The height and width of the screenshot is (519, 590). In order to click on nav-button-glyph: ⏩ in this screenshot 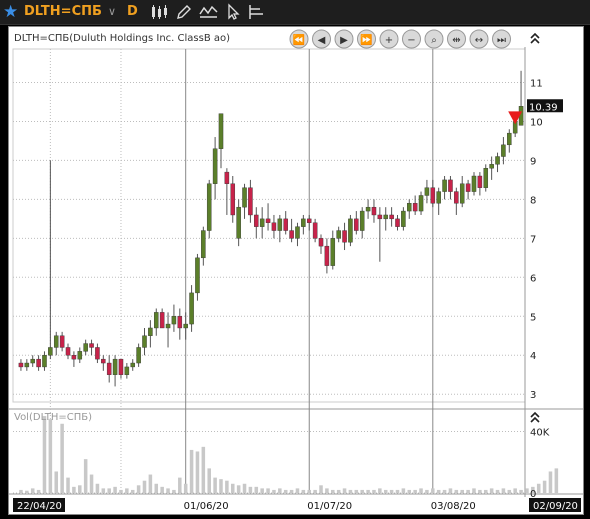, I will do `click(366, 39)`.